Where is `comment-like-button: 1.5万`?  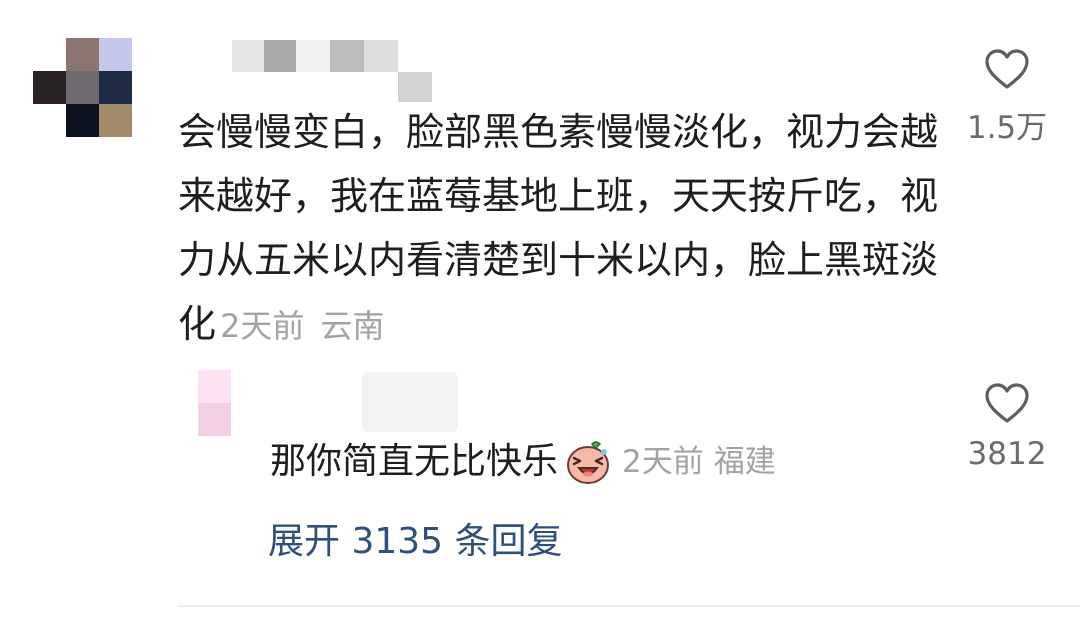 comment-like-button: 1.5万 is located at coordinates (1007, 97).